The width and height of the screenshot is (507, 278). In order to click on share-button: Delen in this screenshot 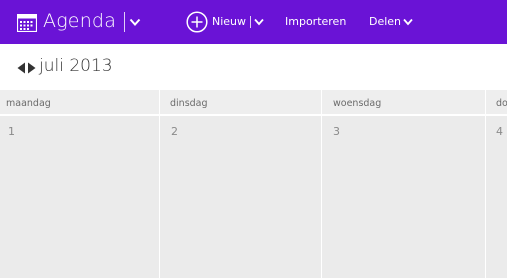, I will do `click(385, 21)`.